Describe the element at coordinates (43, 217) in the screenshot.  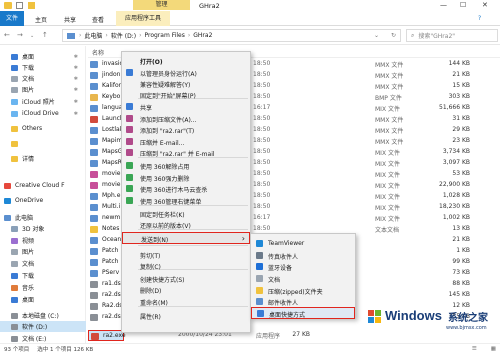
I see `sidebar-item: 此电脑` at that location.